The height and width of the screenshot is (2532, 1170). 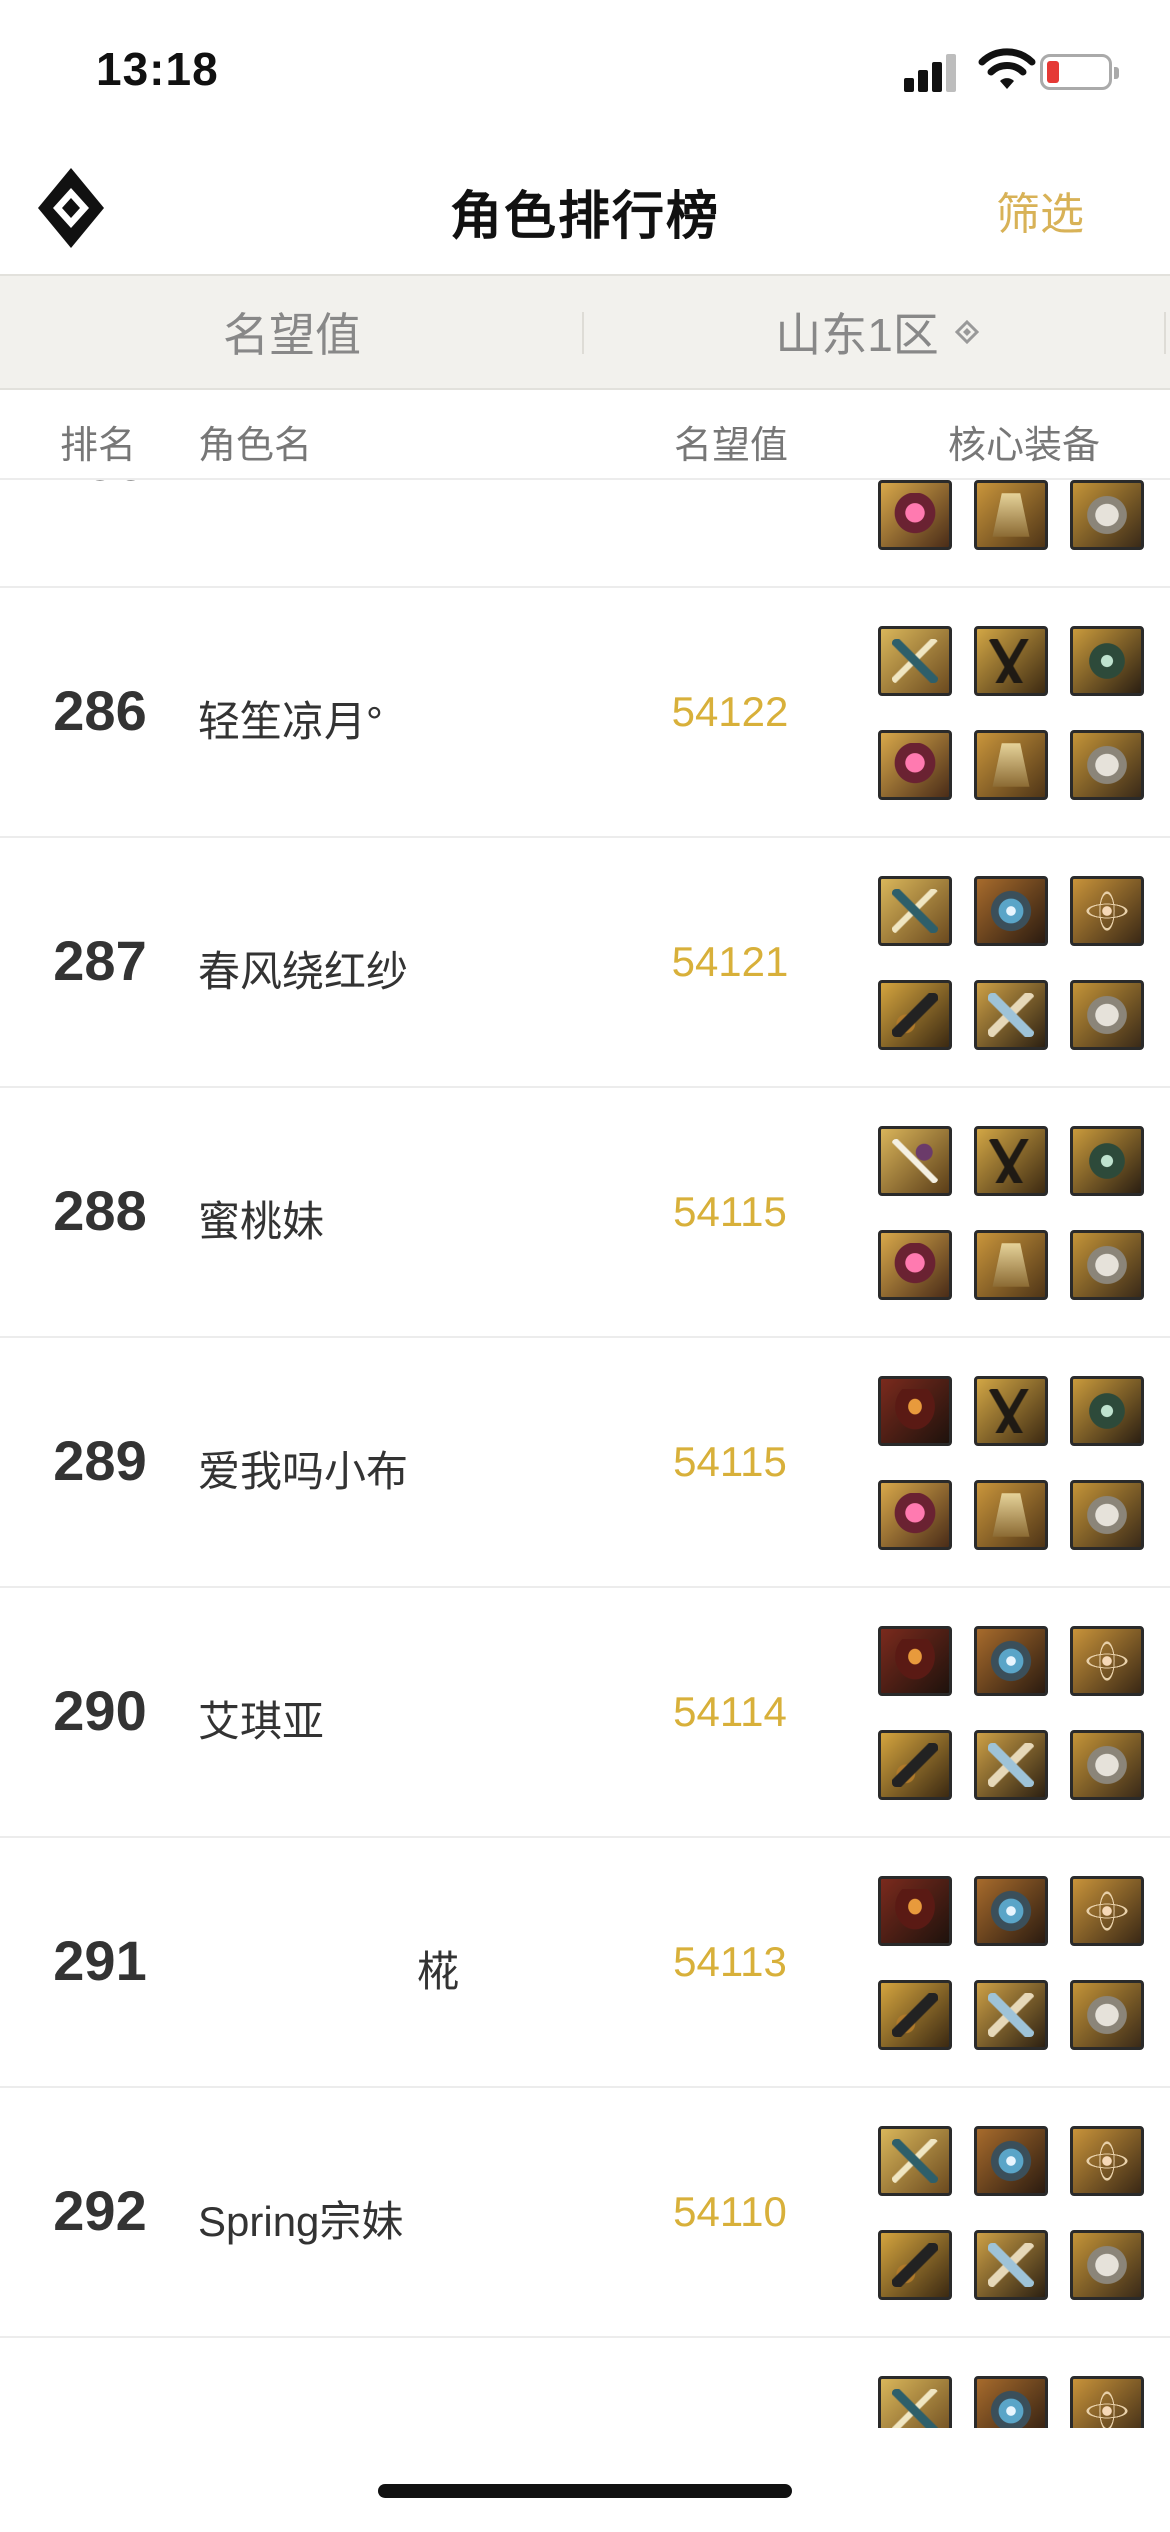 I want to click on rank-number: 291, so click(x=100, y=1960).